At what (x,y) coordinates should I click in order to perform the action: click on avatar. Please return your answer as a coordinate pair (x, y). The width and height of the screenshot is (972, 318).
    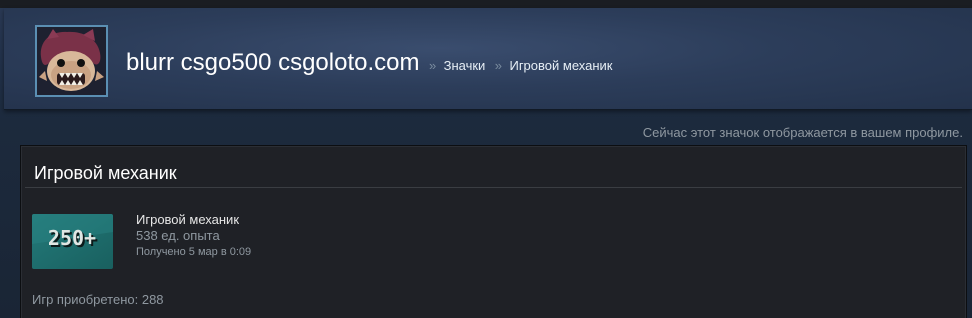
    Looking at the image, I should click on (71, 61).